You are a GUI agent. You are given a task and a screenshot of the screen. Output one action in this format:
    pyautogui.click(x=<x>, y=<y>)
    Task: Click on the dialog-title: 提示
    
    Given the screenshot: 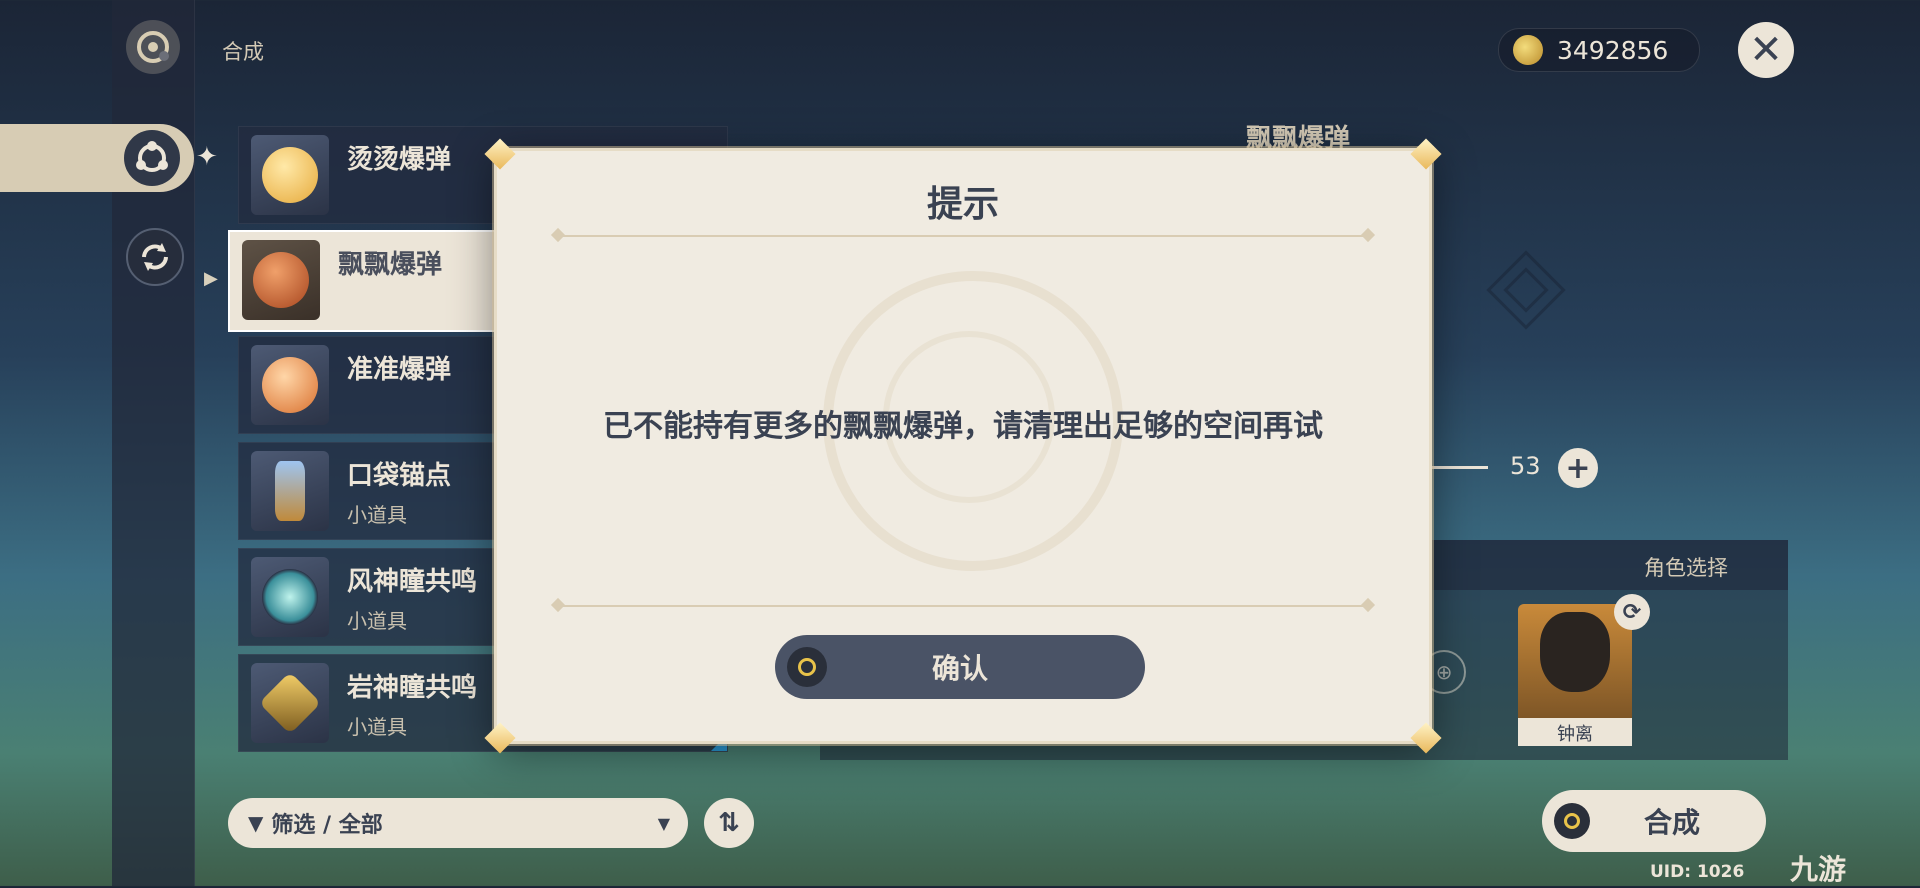 What is the action you would take?
    pyautogui.click(x=962, y=204)
    